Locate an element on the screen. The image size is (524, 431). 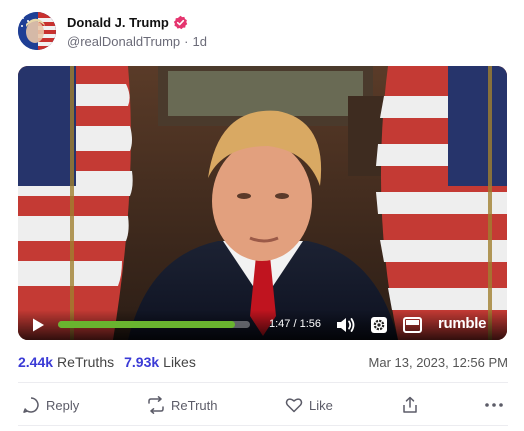
reply-label: Reply is located at coordinates (63, 405).